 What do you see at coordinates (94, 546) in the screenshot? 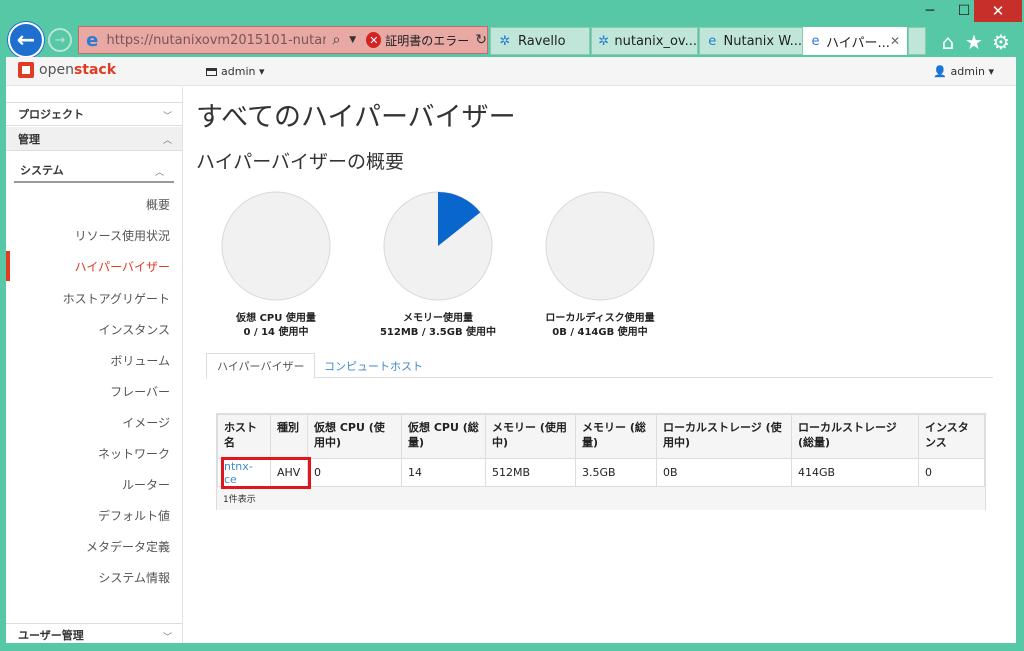
I see `sidebar-item-metadata-definitions: メタデータ定義` at bounding box center [94, 546].